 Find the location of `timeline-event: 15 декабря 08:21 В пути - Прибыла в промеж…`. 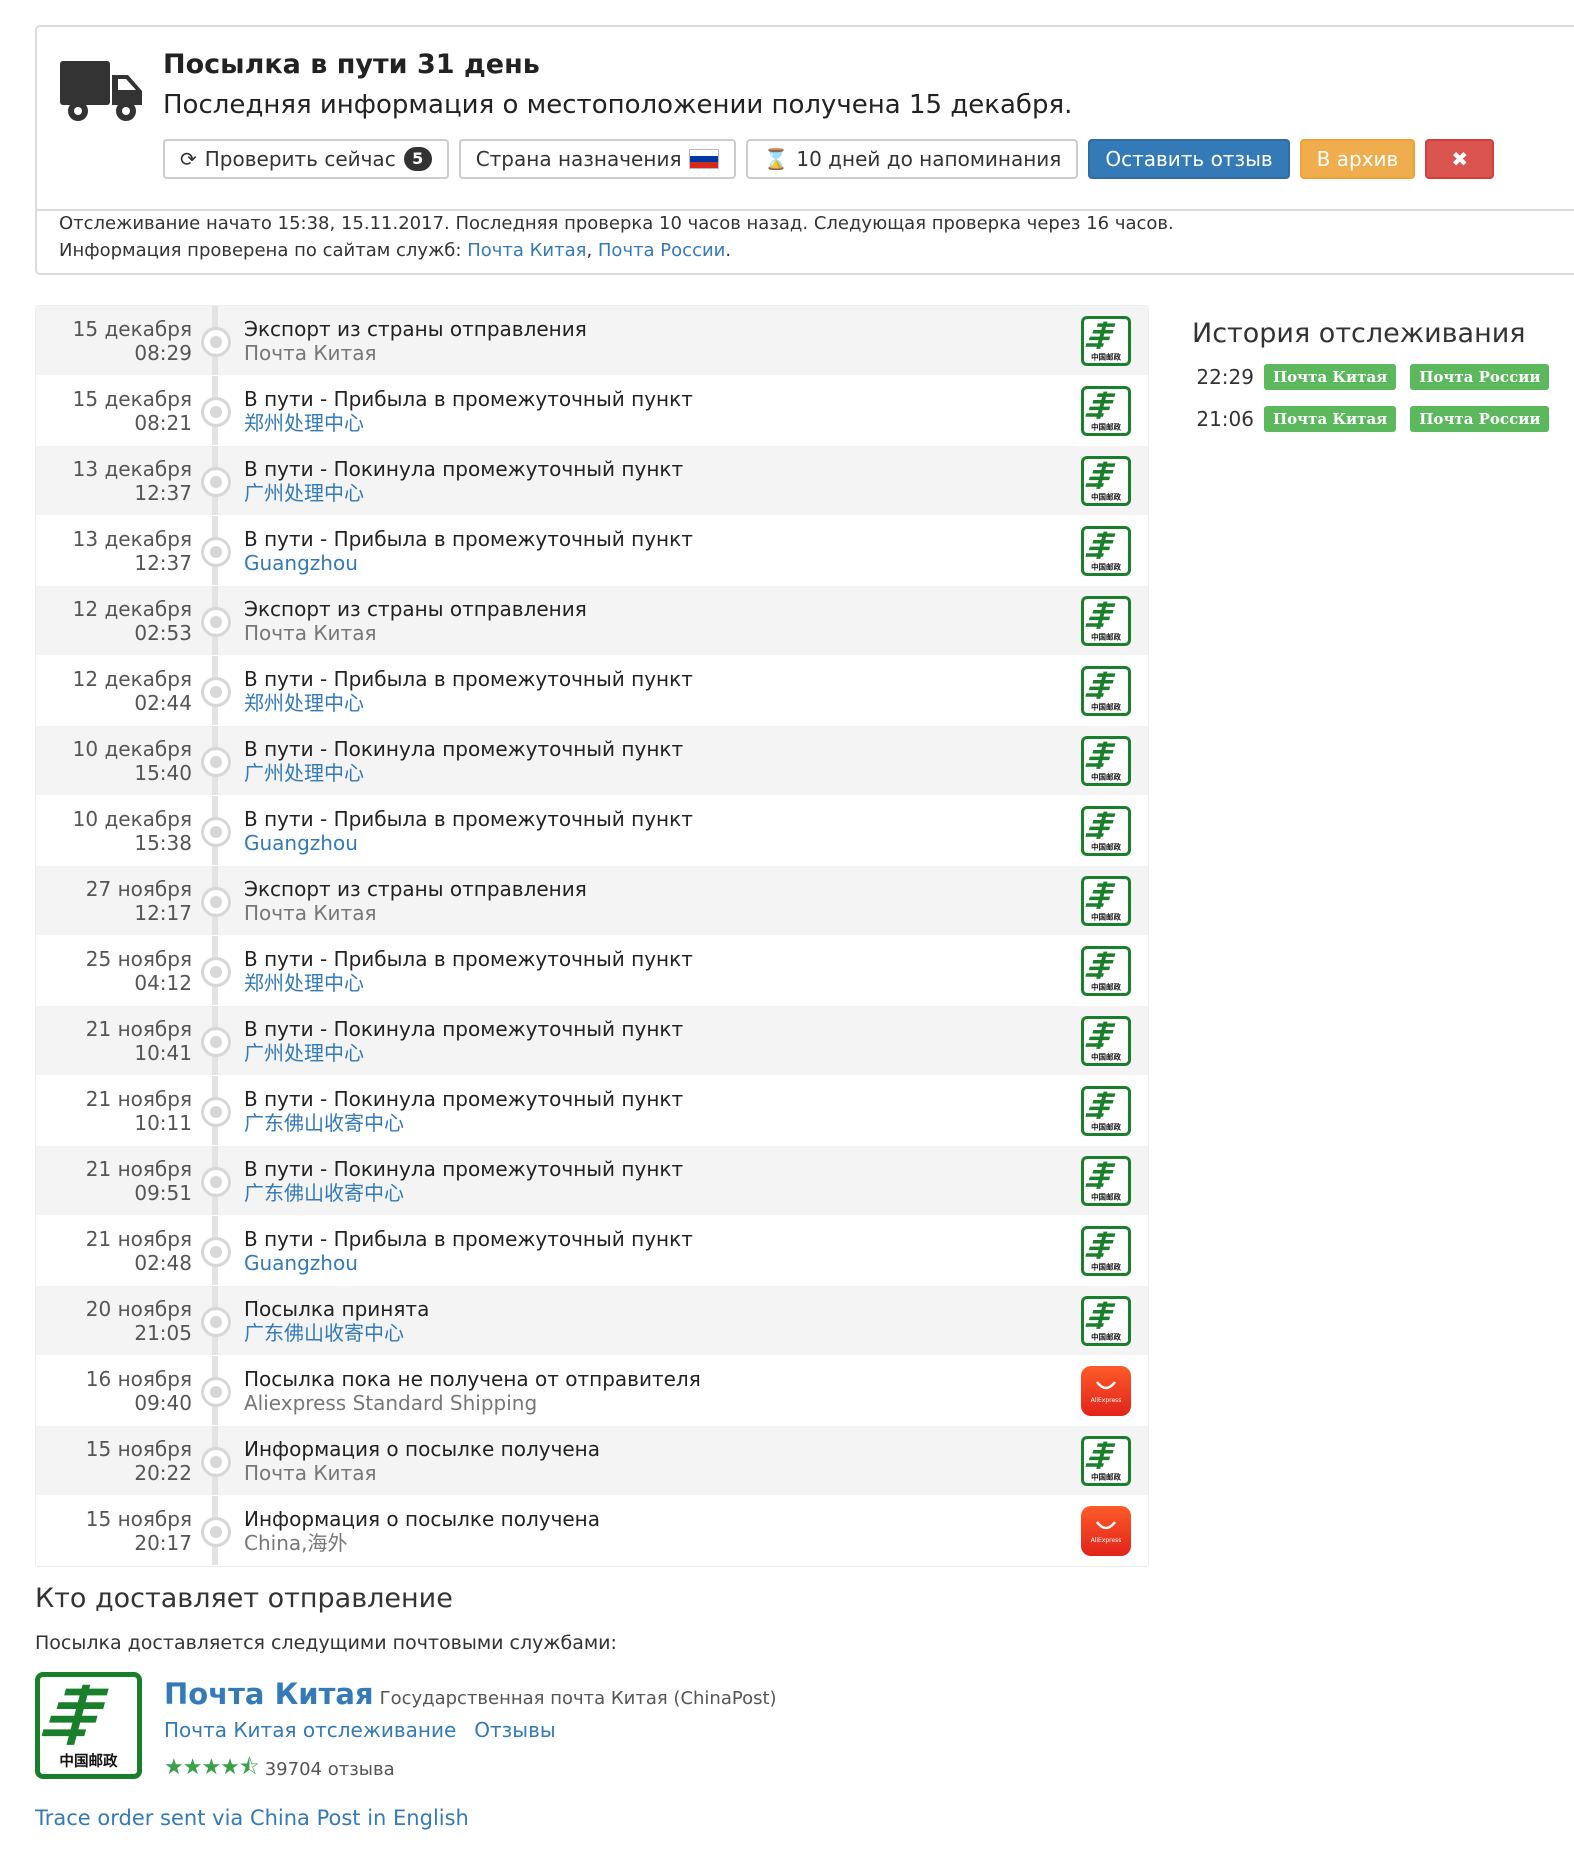

timeline-event: 15 декабря 08:21 В пути - Прибыла в промеж… is located at coordinates (592, 411).